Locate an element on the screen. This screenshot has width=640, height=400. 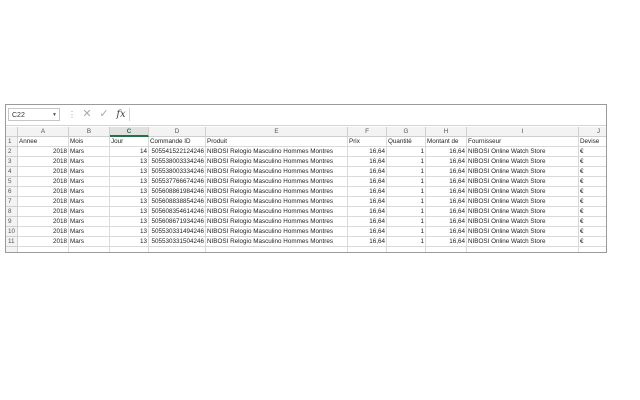
cell-e6: NIBOSI Relogio Masculino Hommes Montres is located at coordinates (277, 192).